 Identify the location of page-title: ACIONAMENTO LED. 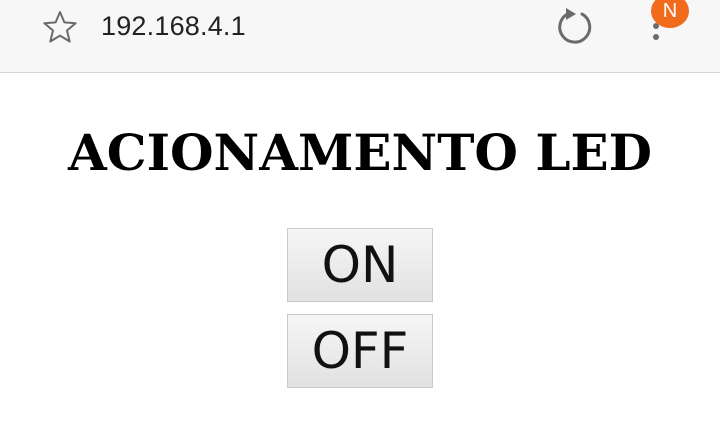
(360, 152).